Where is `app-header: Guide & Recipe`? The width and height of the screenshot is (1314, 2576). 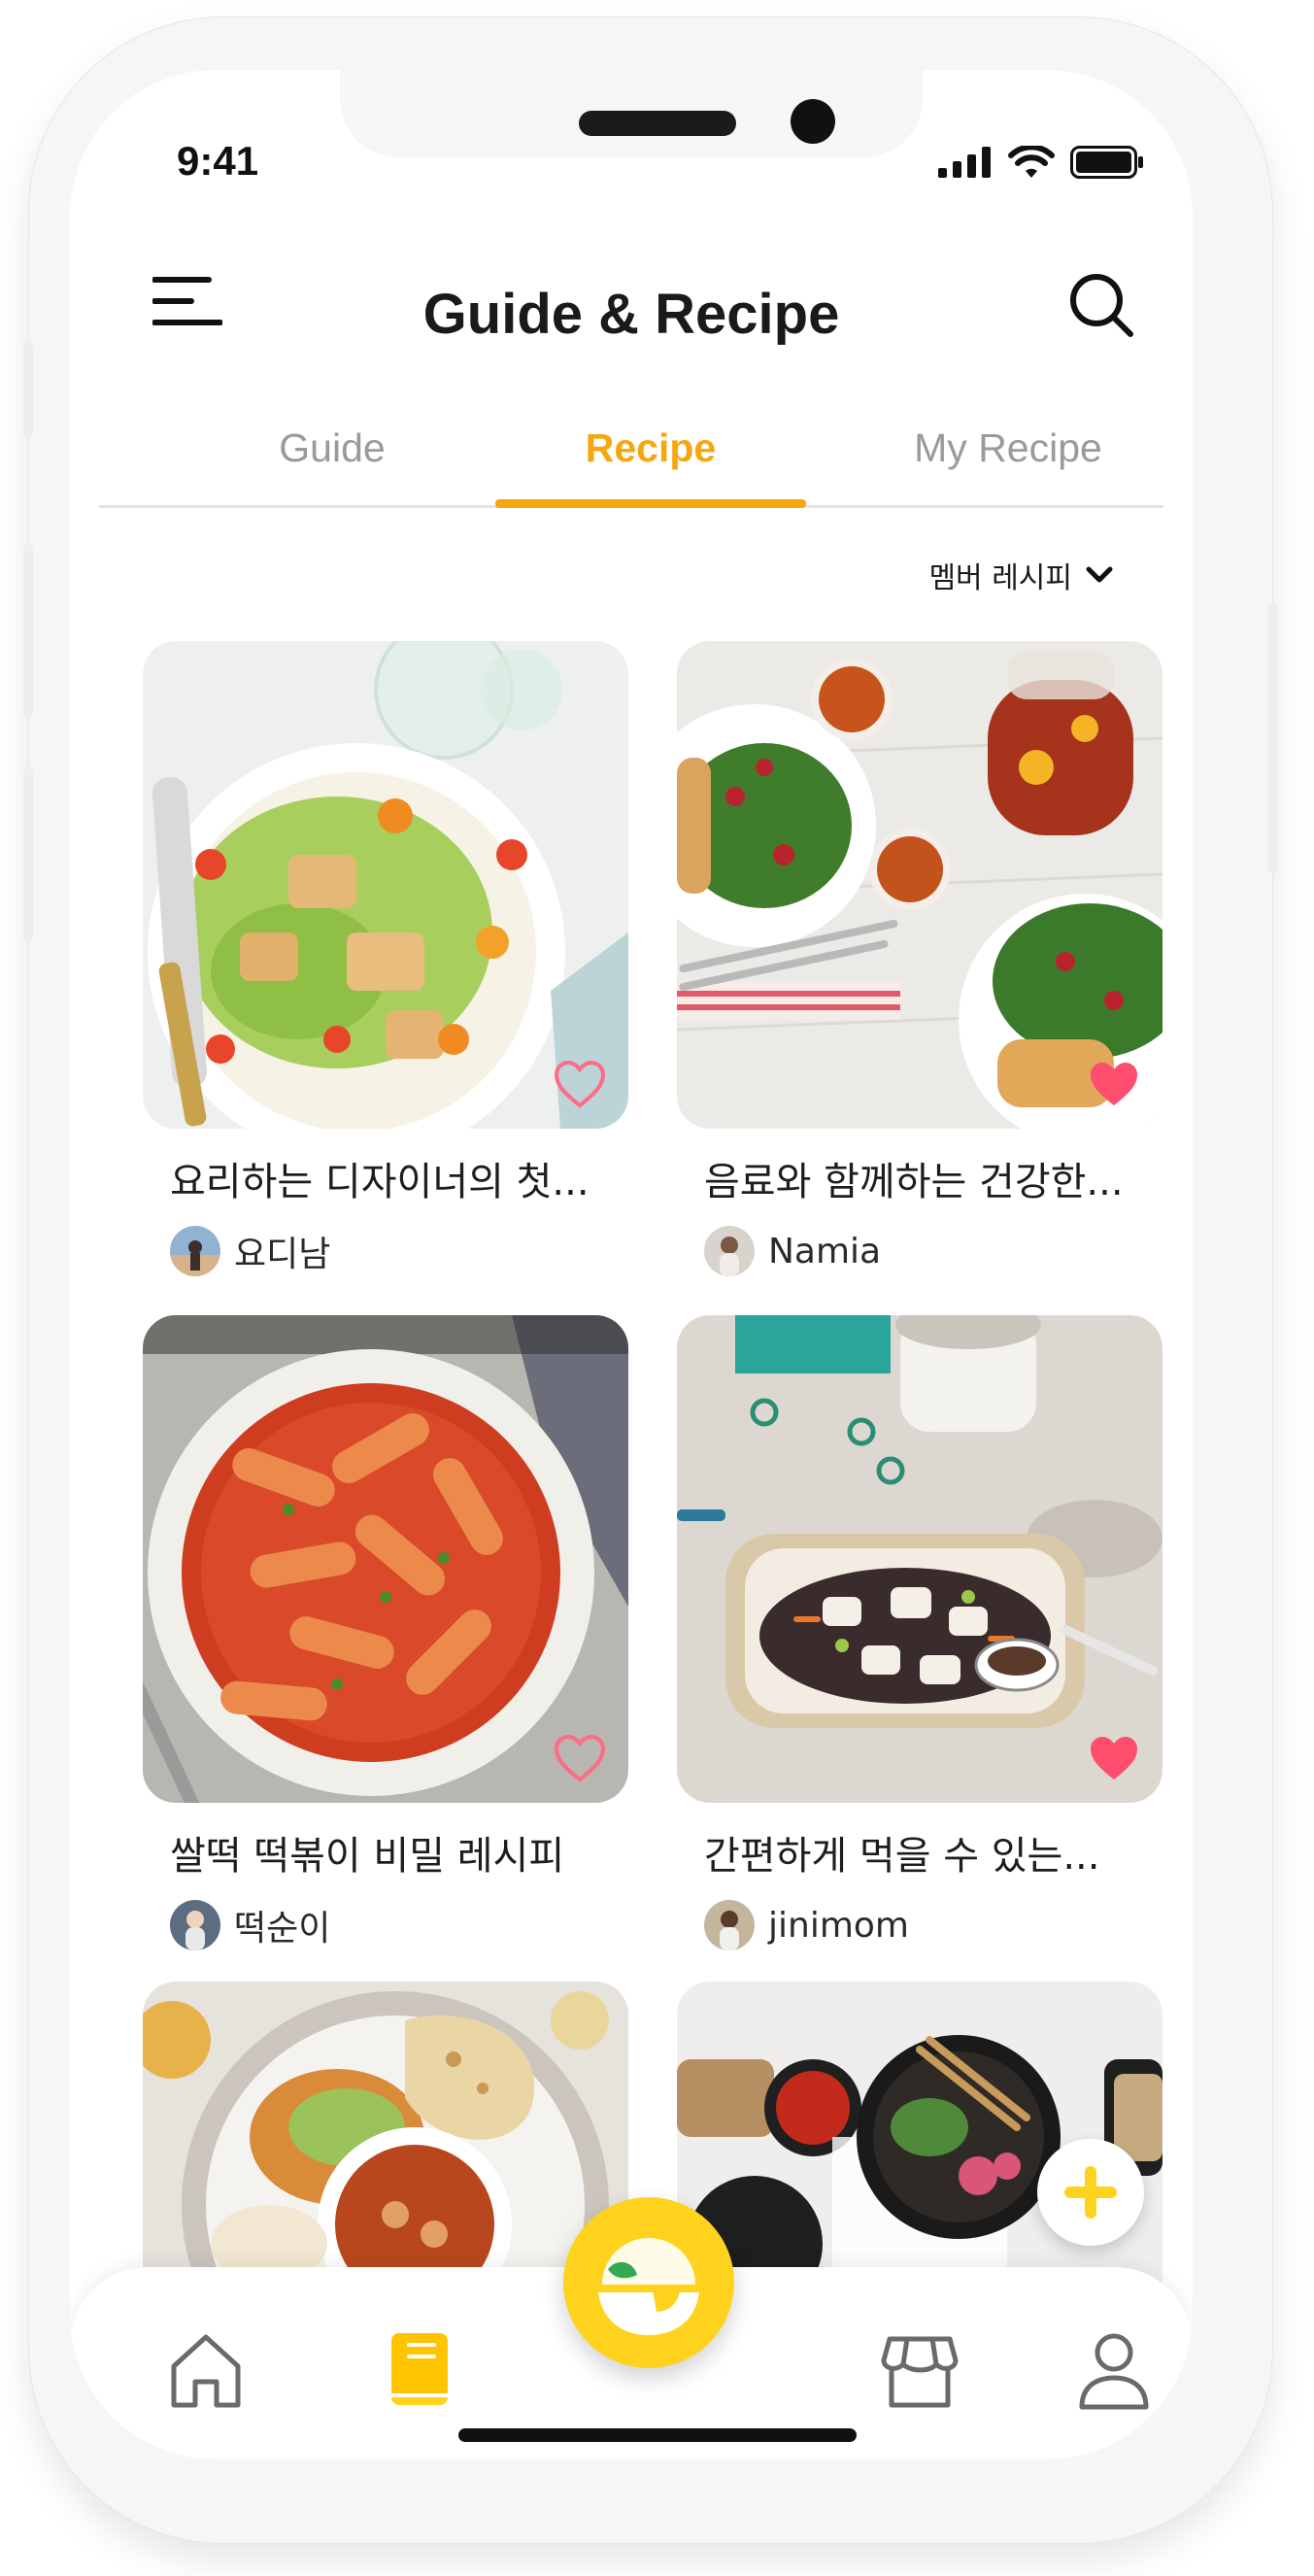 app-header: Guide & Recipe is located at coordinates (631, 303).